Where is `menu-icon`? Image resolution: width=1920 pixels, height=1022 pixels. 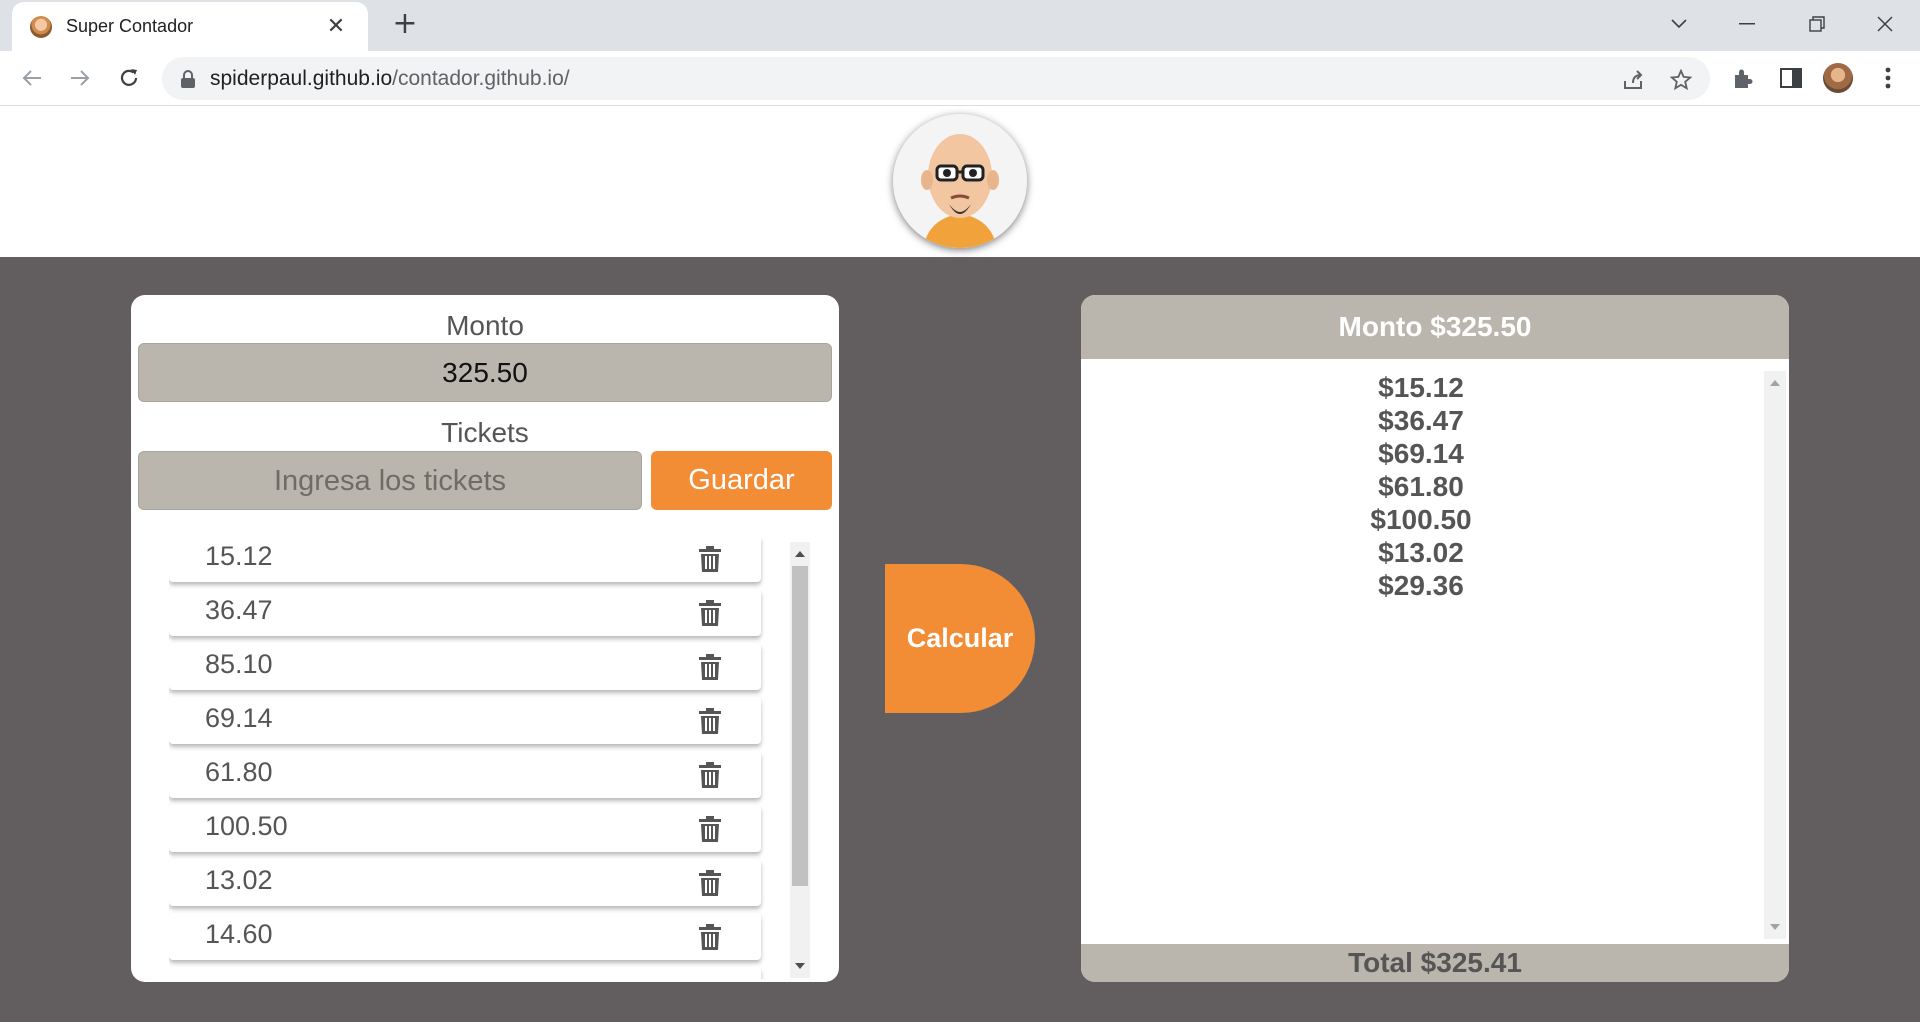 menu-icon is located at coordinates (1888, 78).